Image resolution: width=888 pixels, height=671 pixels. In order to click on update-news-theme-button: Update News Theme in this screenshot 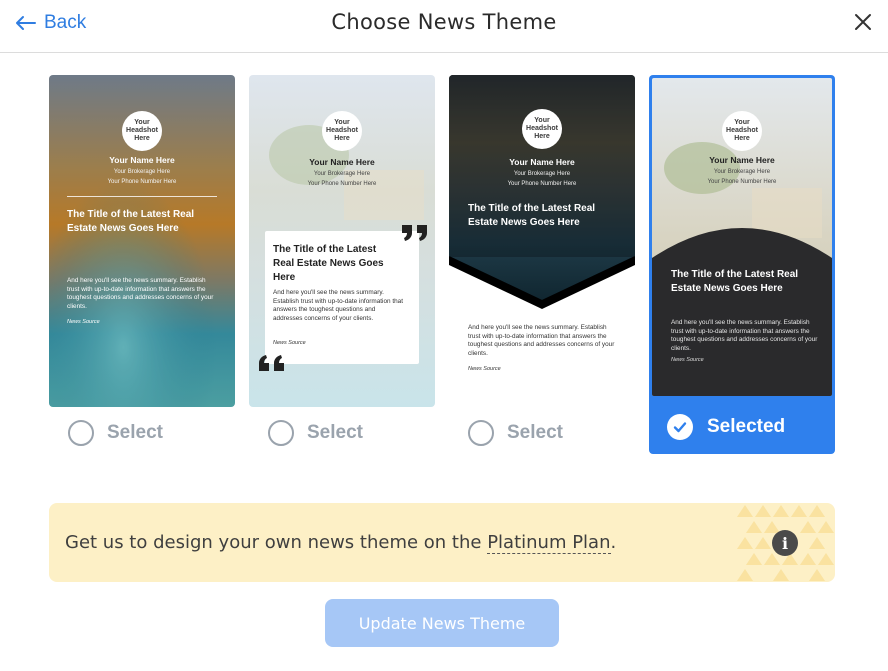, I will do `click(442, 623)`.